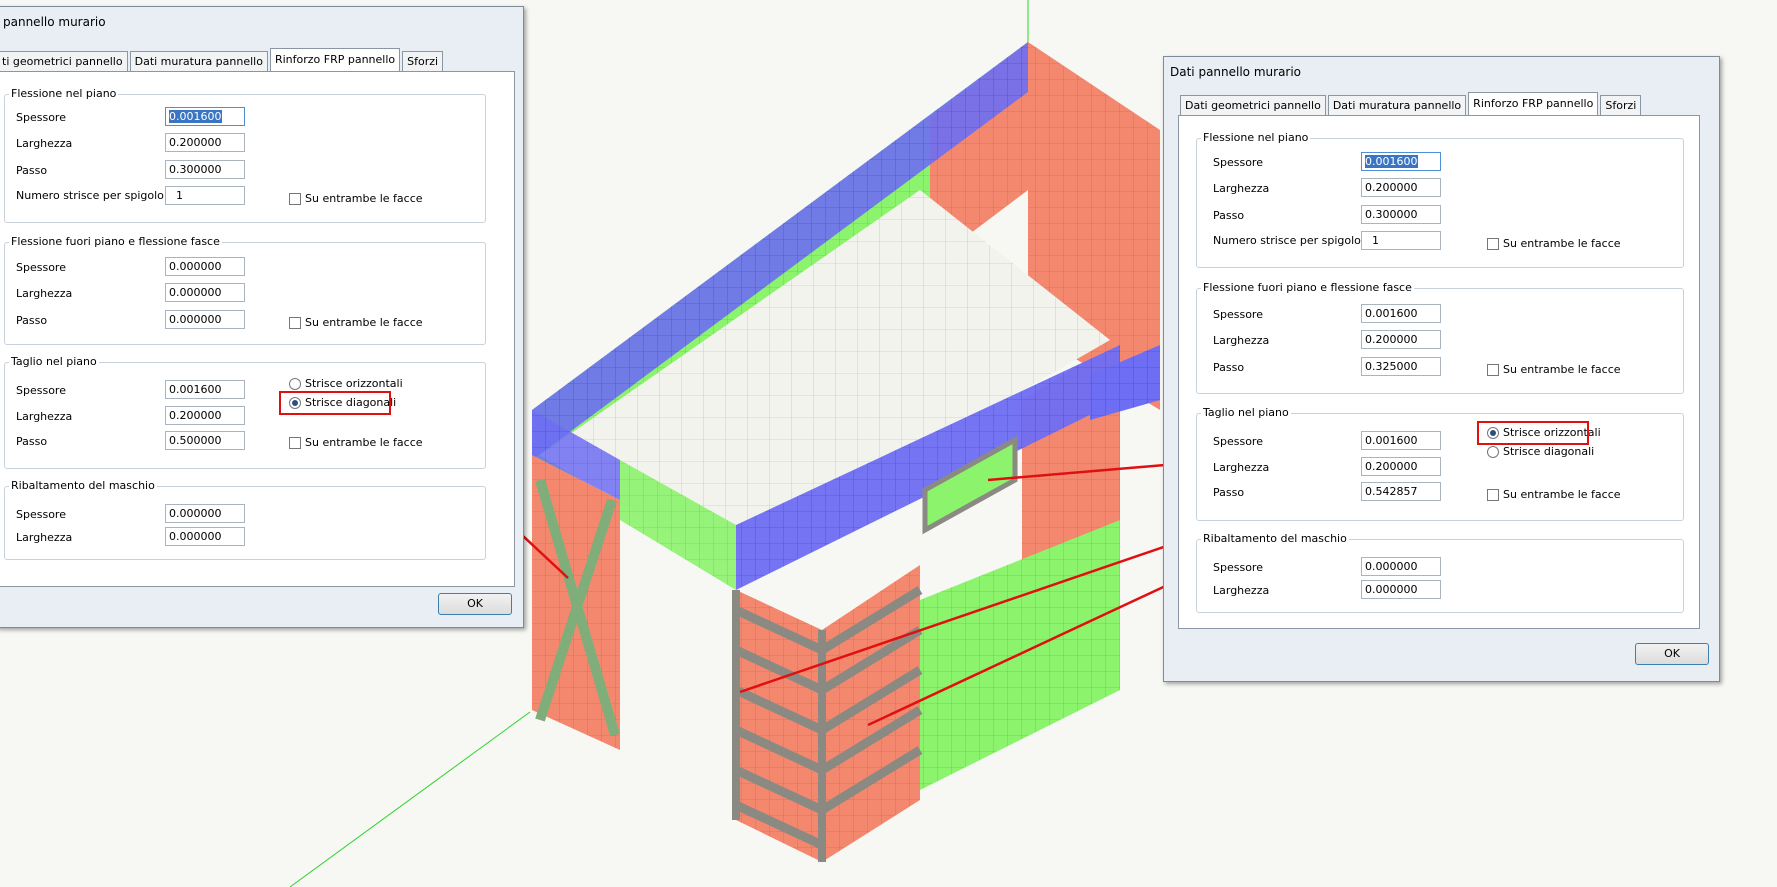 This screenshot has width=1777, height=887. What do you see at coordinates (871, 713) in the screenshot?
I see `central-pier-side` at bounding box center [871, 713].